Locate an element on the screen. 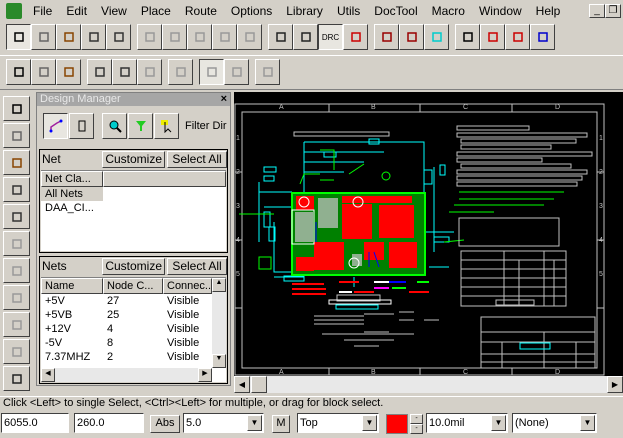 Image resolution: width=623 pixels, height=438 pixels. tune-button is located at coordinates (211, 72).